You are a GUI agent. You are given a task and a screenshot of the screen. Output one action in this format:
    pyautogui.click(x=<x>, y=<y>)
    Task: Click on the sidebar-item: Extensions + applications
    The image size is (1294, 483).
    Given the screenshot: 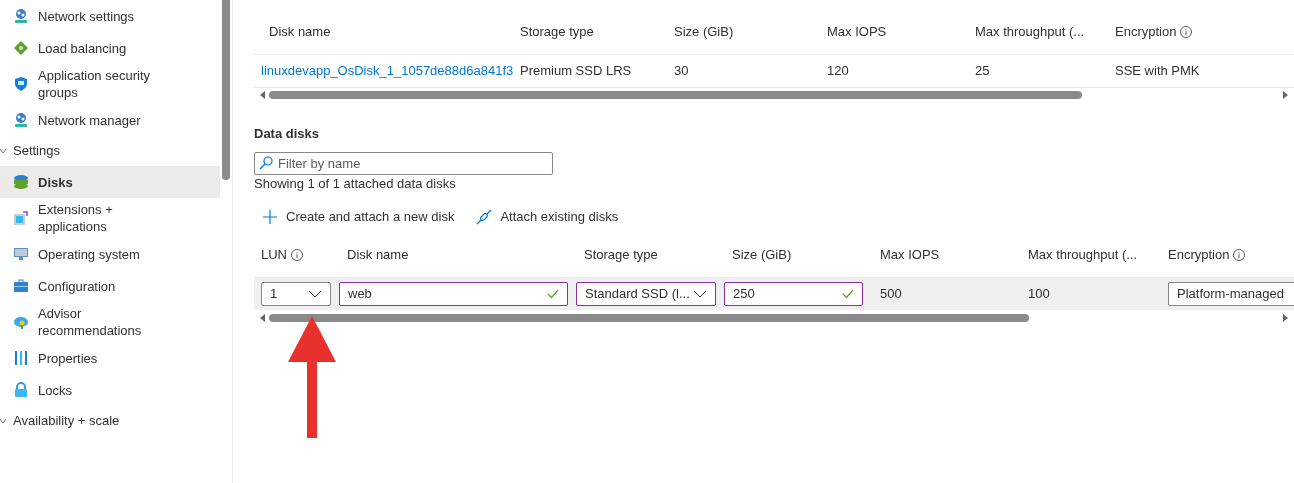 What is the action you would take?
    pyautogui.click(x=110, y=218)
    